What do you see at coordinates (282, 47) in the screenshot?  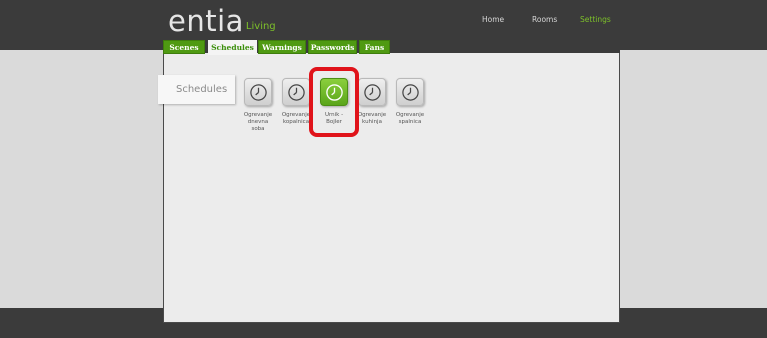 I see `tab-warnings: Warnings` at bounding box center [282, 47].